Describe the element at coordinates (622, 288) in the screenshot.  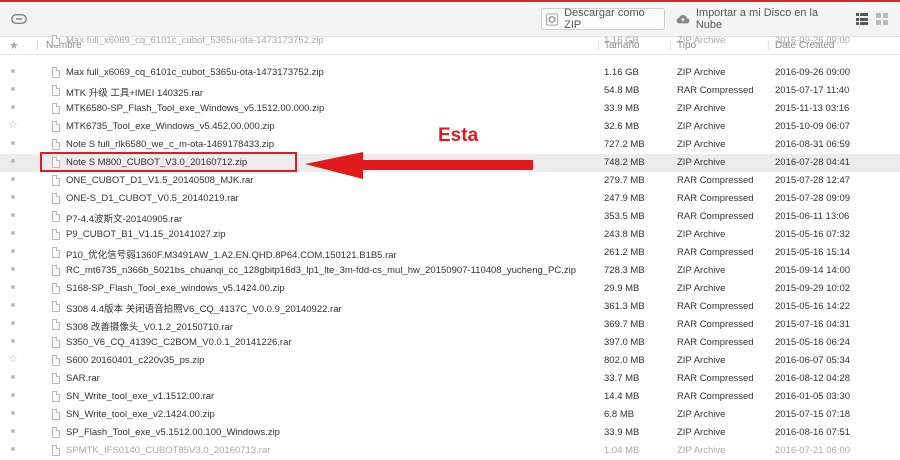
I see `file-size: 29.9 MB` at that location.